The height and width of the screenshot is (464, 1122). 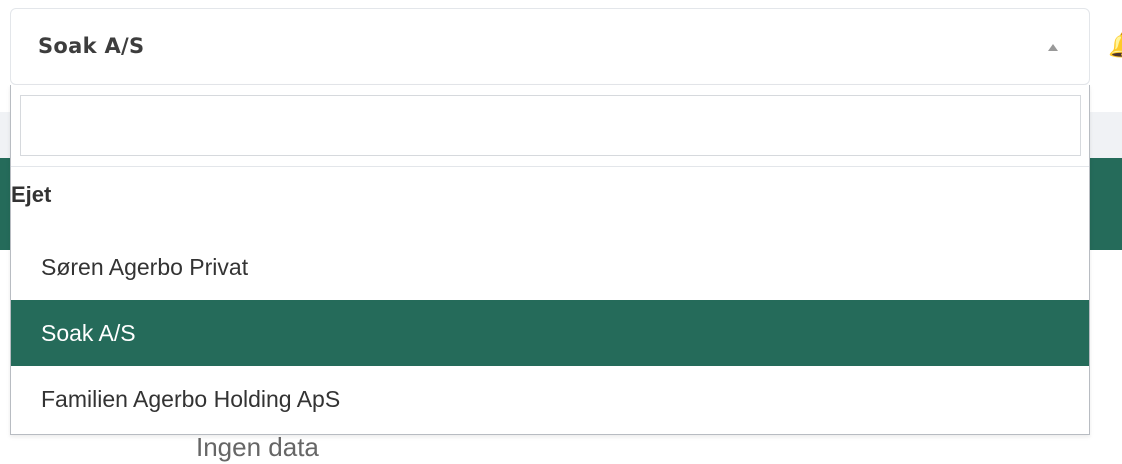 What do you see at coordinates (1115, 45) in the screenshot?
I see `bell-icon: 🔔` at bounding box center [1115, 45].